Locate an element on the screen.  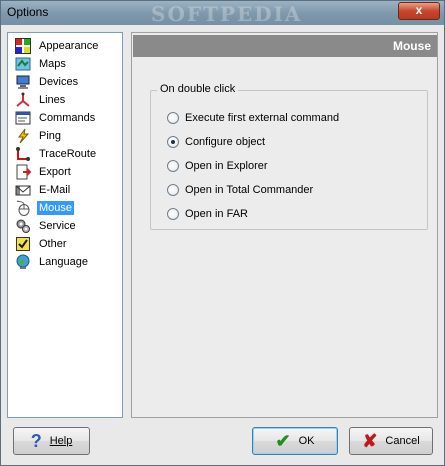
nav-label: Other is located at coordinates (53, 244).